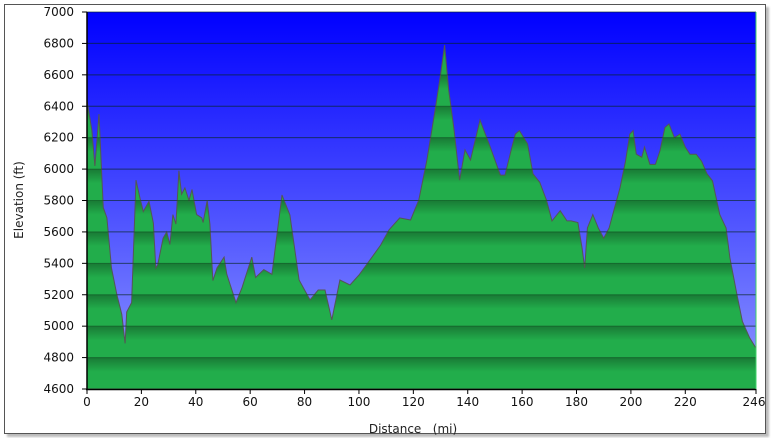  I want to click on x-tick-label: 160, so click(522, 402).